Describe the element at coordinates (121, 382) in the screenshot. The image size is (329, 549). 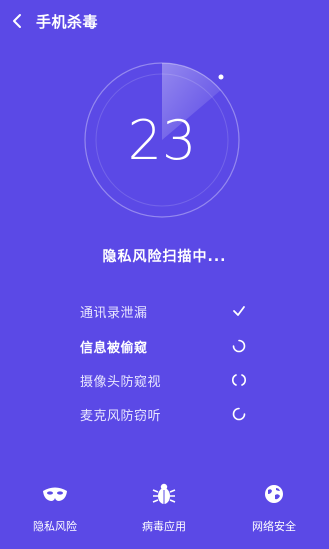
I see `check-item-label: 摄像头防窥视` at that location.